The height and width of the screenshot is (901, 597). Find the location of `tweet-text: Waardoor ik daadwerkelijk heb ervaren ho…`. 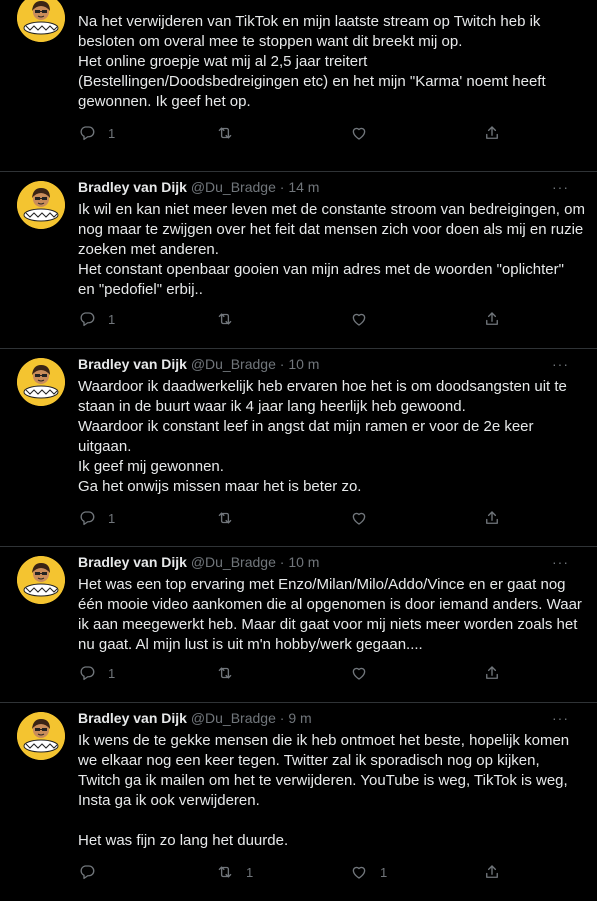

tweet-text: Waardoor ik daadwerkelijk heb ervaren ho… is located at coordinates (322, 436).